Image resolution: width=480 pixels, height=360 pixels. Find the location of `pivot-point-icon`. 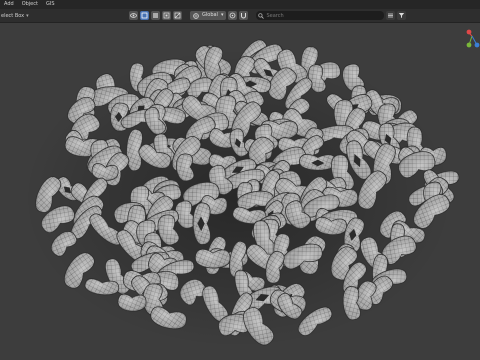

pivot-point-icon is located at coordinates (233, 15).